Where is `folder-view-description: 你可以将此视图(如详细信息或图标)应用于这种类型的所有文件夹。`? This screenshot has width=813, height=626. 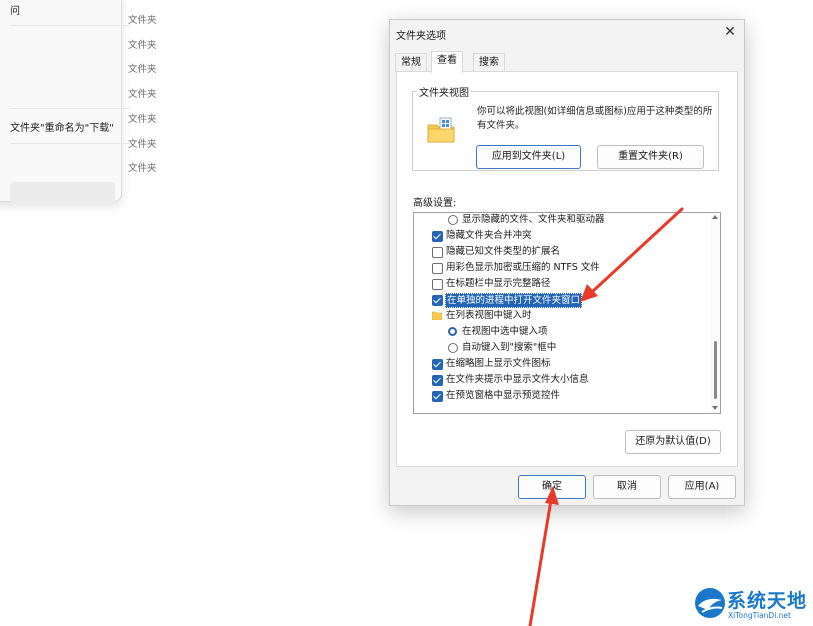 folder-view-description: 你可以将此视图(如详细信息或图标)应用于这种类型的所有文件夹。 is located at coordinates (595, 118).